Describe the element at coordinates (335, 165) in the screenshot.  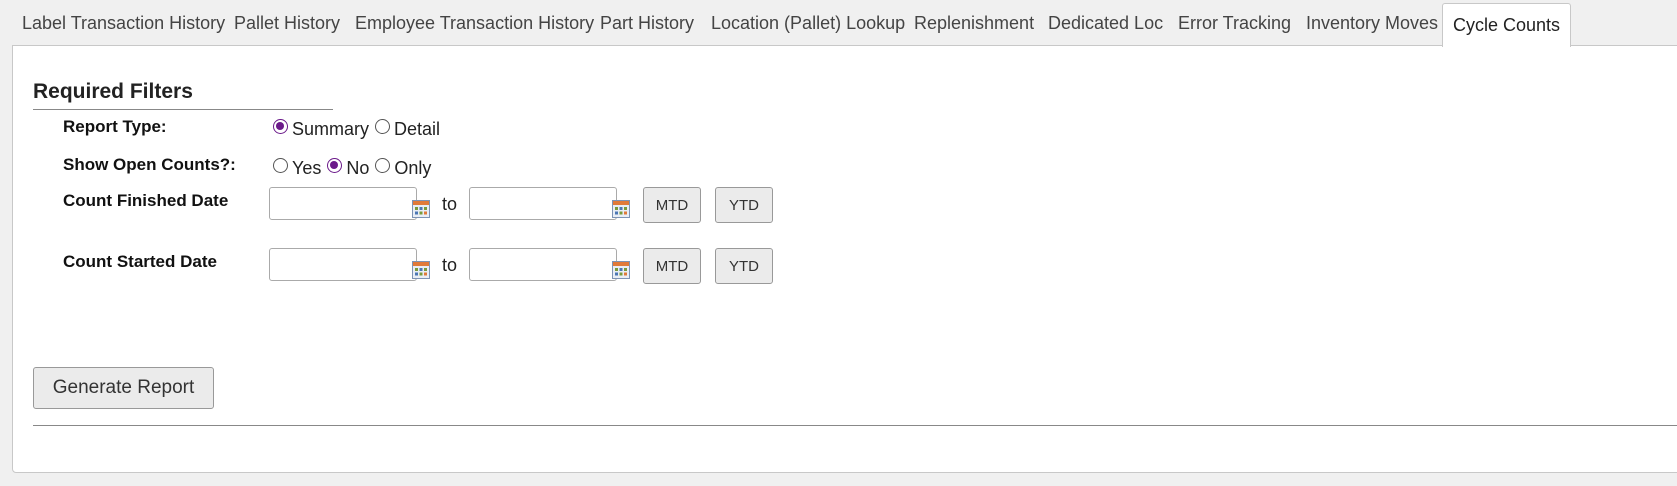
I see `open-counts-no-radio` at that location.